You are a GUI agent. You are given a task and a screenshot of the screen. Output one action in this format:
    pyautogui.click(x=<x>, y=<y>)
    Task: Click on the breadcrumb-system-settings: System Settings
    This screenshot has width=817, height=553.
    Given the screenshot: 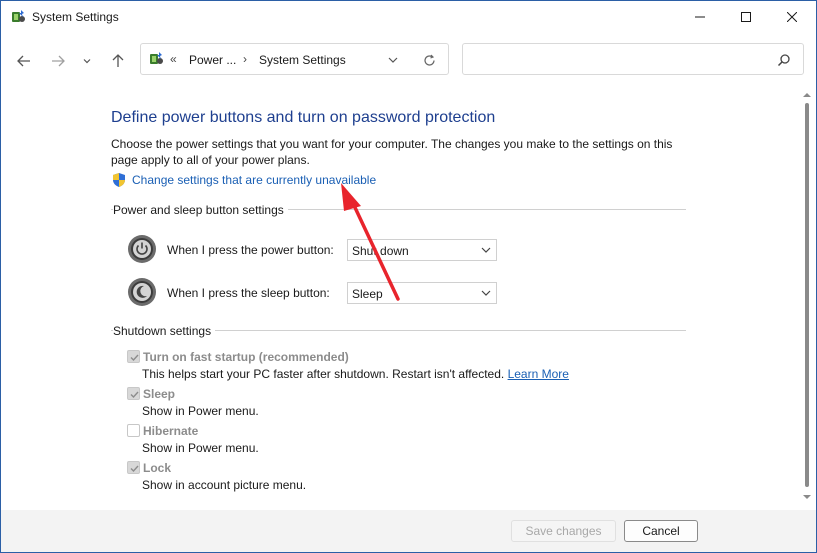 What is the action you would take?
    pyautogui.click(x=302, y=60)
    